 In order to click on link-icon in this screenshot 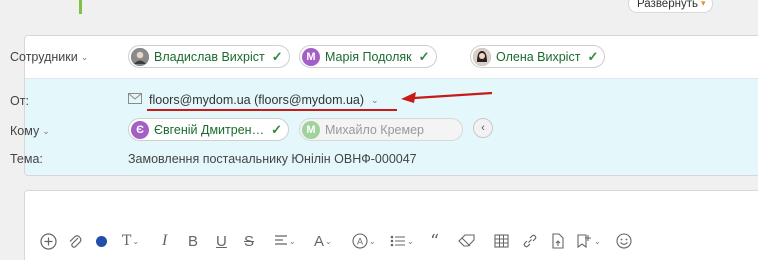, I will do `click(530, 241)`.